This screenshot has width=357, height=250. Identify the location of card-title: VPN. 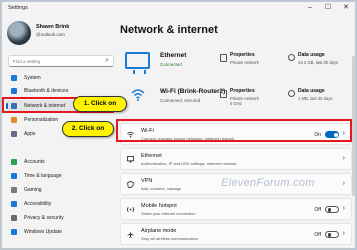
(147, 181).